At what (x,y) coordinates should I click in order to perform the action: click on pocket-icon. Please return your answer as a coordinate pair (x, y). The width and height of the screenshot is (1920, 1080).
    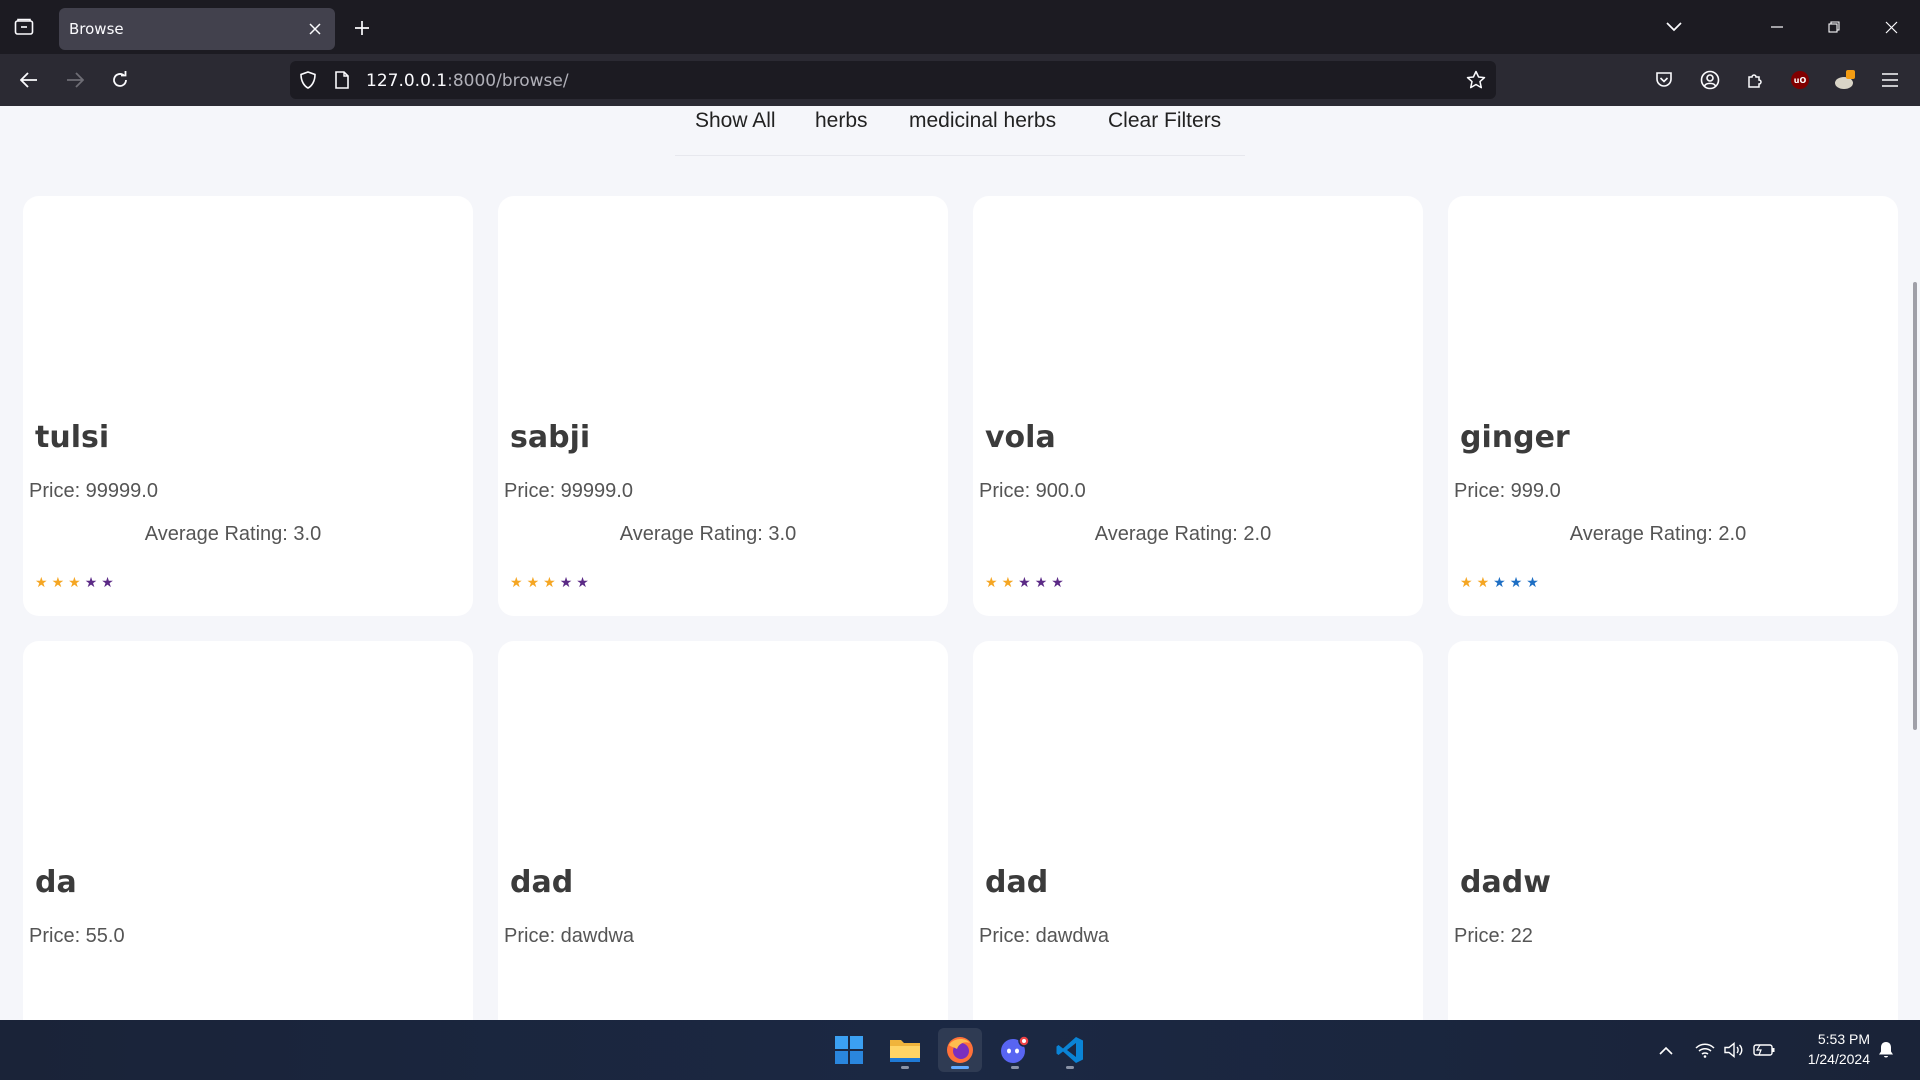
    Looking at the image, I should click on (1664, 80).